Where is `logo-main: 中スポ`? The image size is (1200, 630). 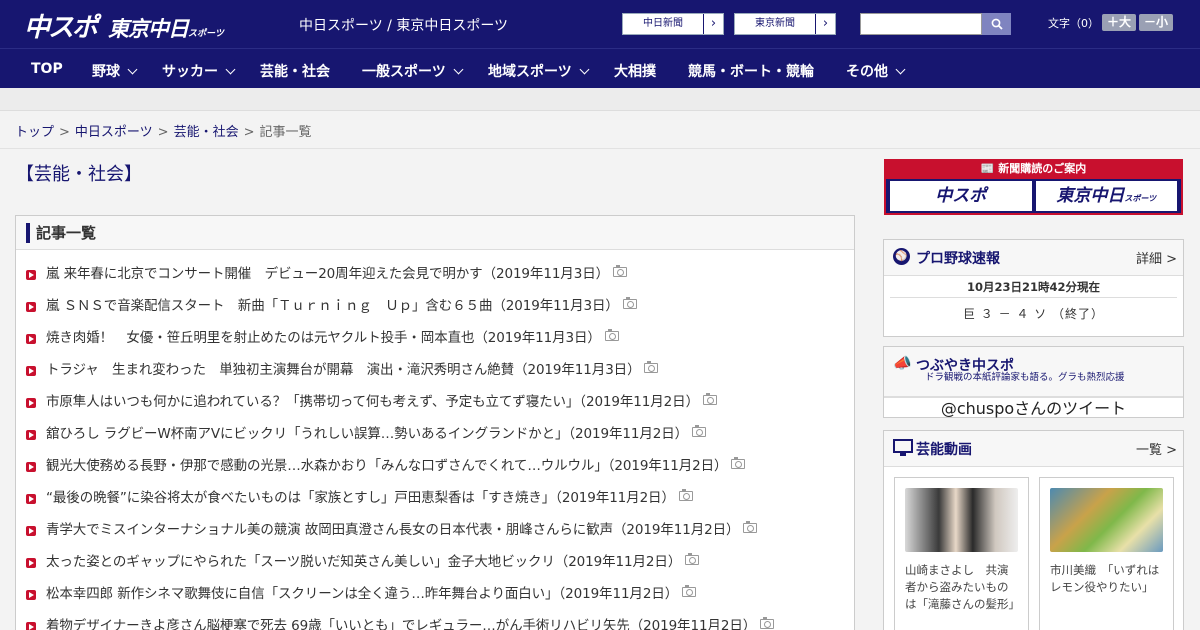
logo-main: 中スポ is located at coordinates (61, 28).